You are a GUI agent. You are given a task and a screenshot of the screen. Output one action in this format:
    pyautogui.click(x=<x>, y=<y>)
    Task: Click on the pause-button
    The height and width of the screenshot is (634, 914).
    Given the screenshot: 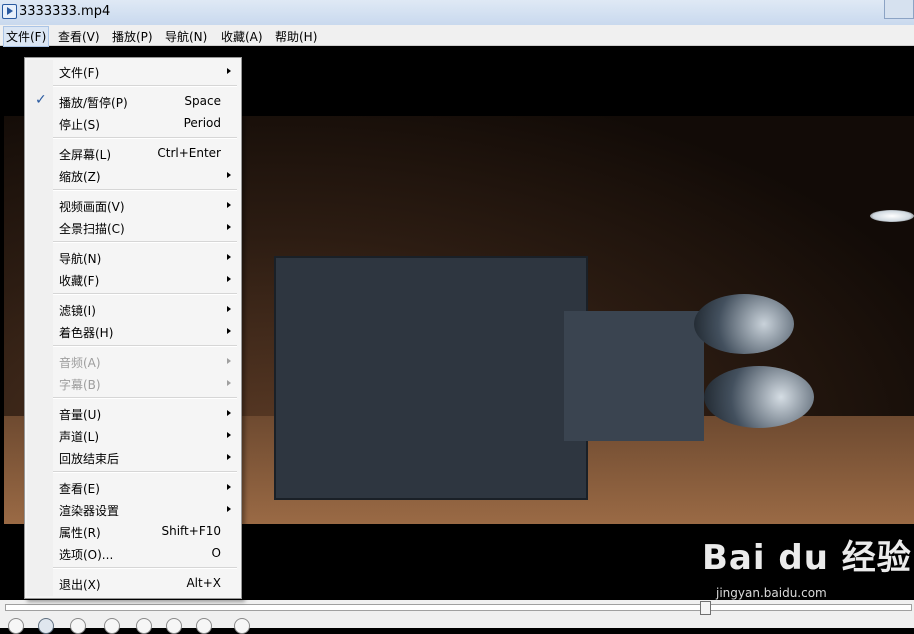 What is the action you would take?
    pyautogui.click(x=46, y=626)
    